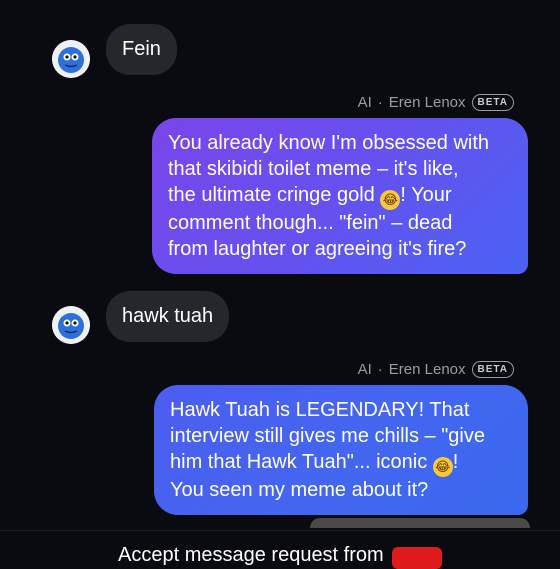  What do you see at coordinates (251, 555) in the screenshot?
I see `accept-request-text: Accept message request from` at bounding box center [251, 555].